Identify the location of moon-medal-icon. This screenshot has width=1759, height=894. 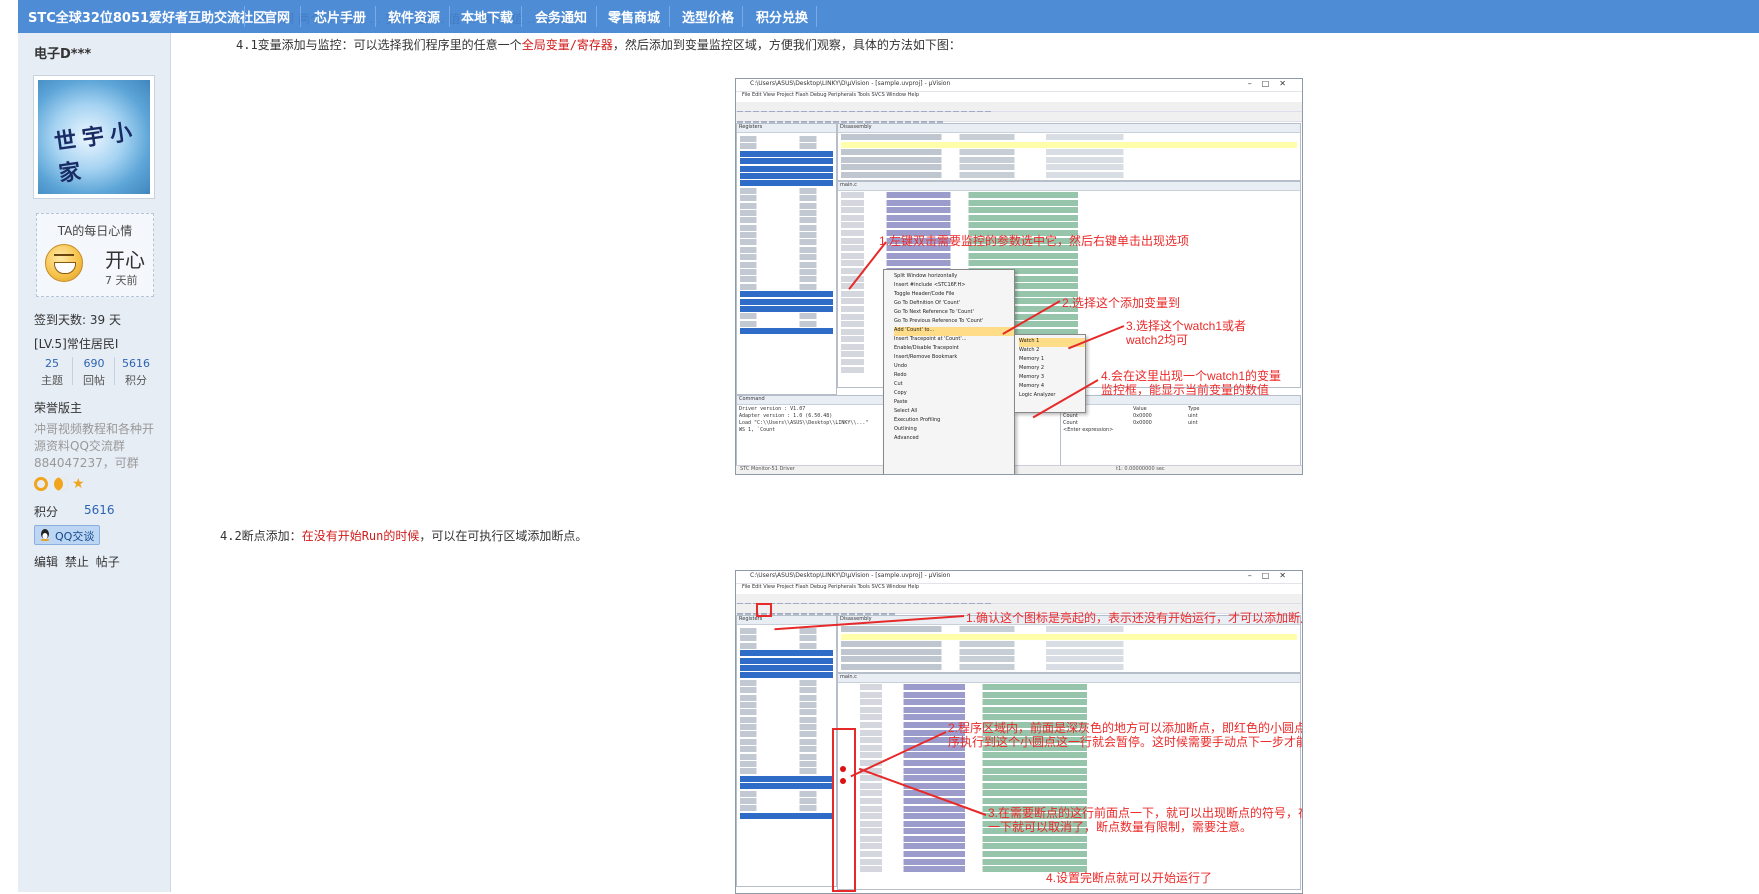
(61, 484).